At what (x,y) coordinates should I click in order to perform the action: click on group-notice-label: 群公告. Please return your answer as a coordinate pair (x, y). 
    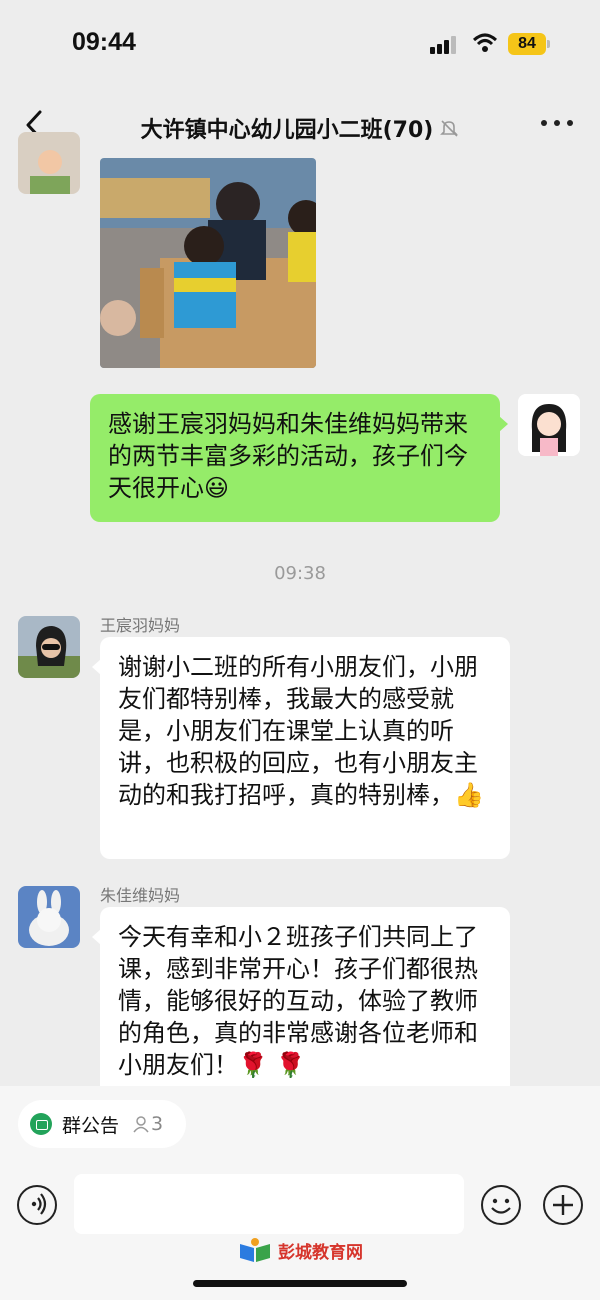
    Looking at the image, I should click on (91, 1125).